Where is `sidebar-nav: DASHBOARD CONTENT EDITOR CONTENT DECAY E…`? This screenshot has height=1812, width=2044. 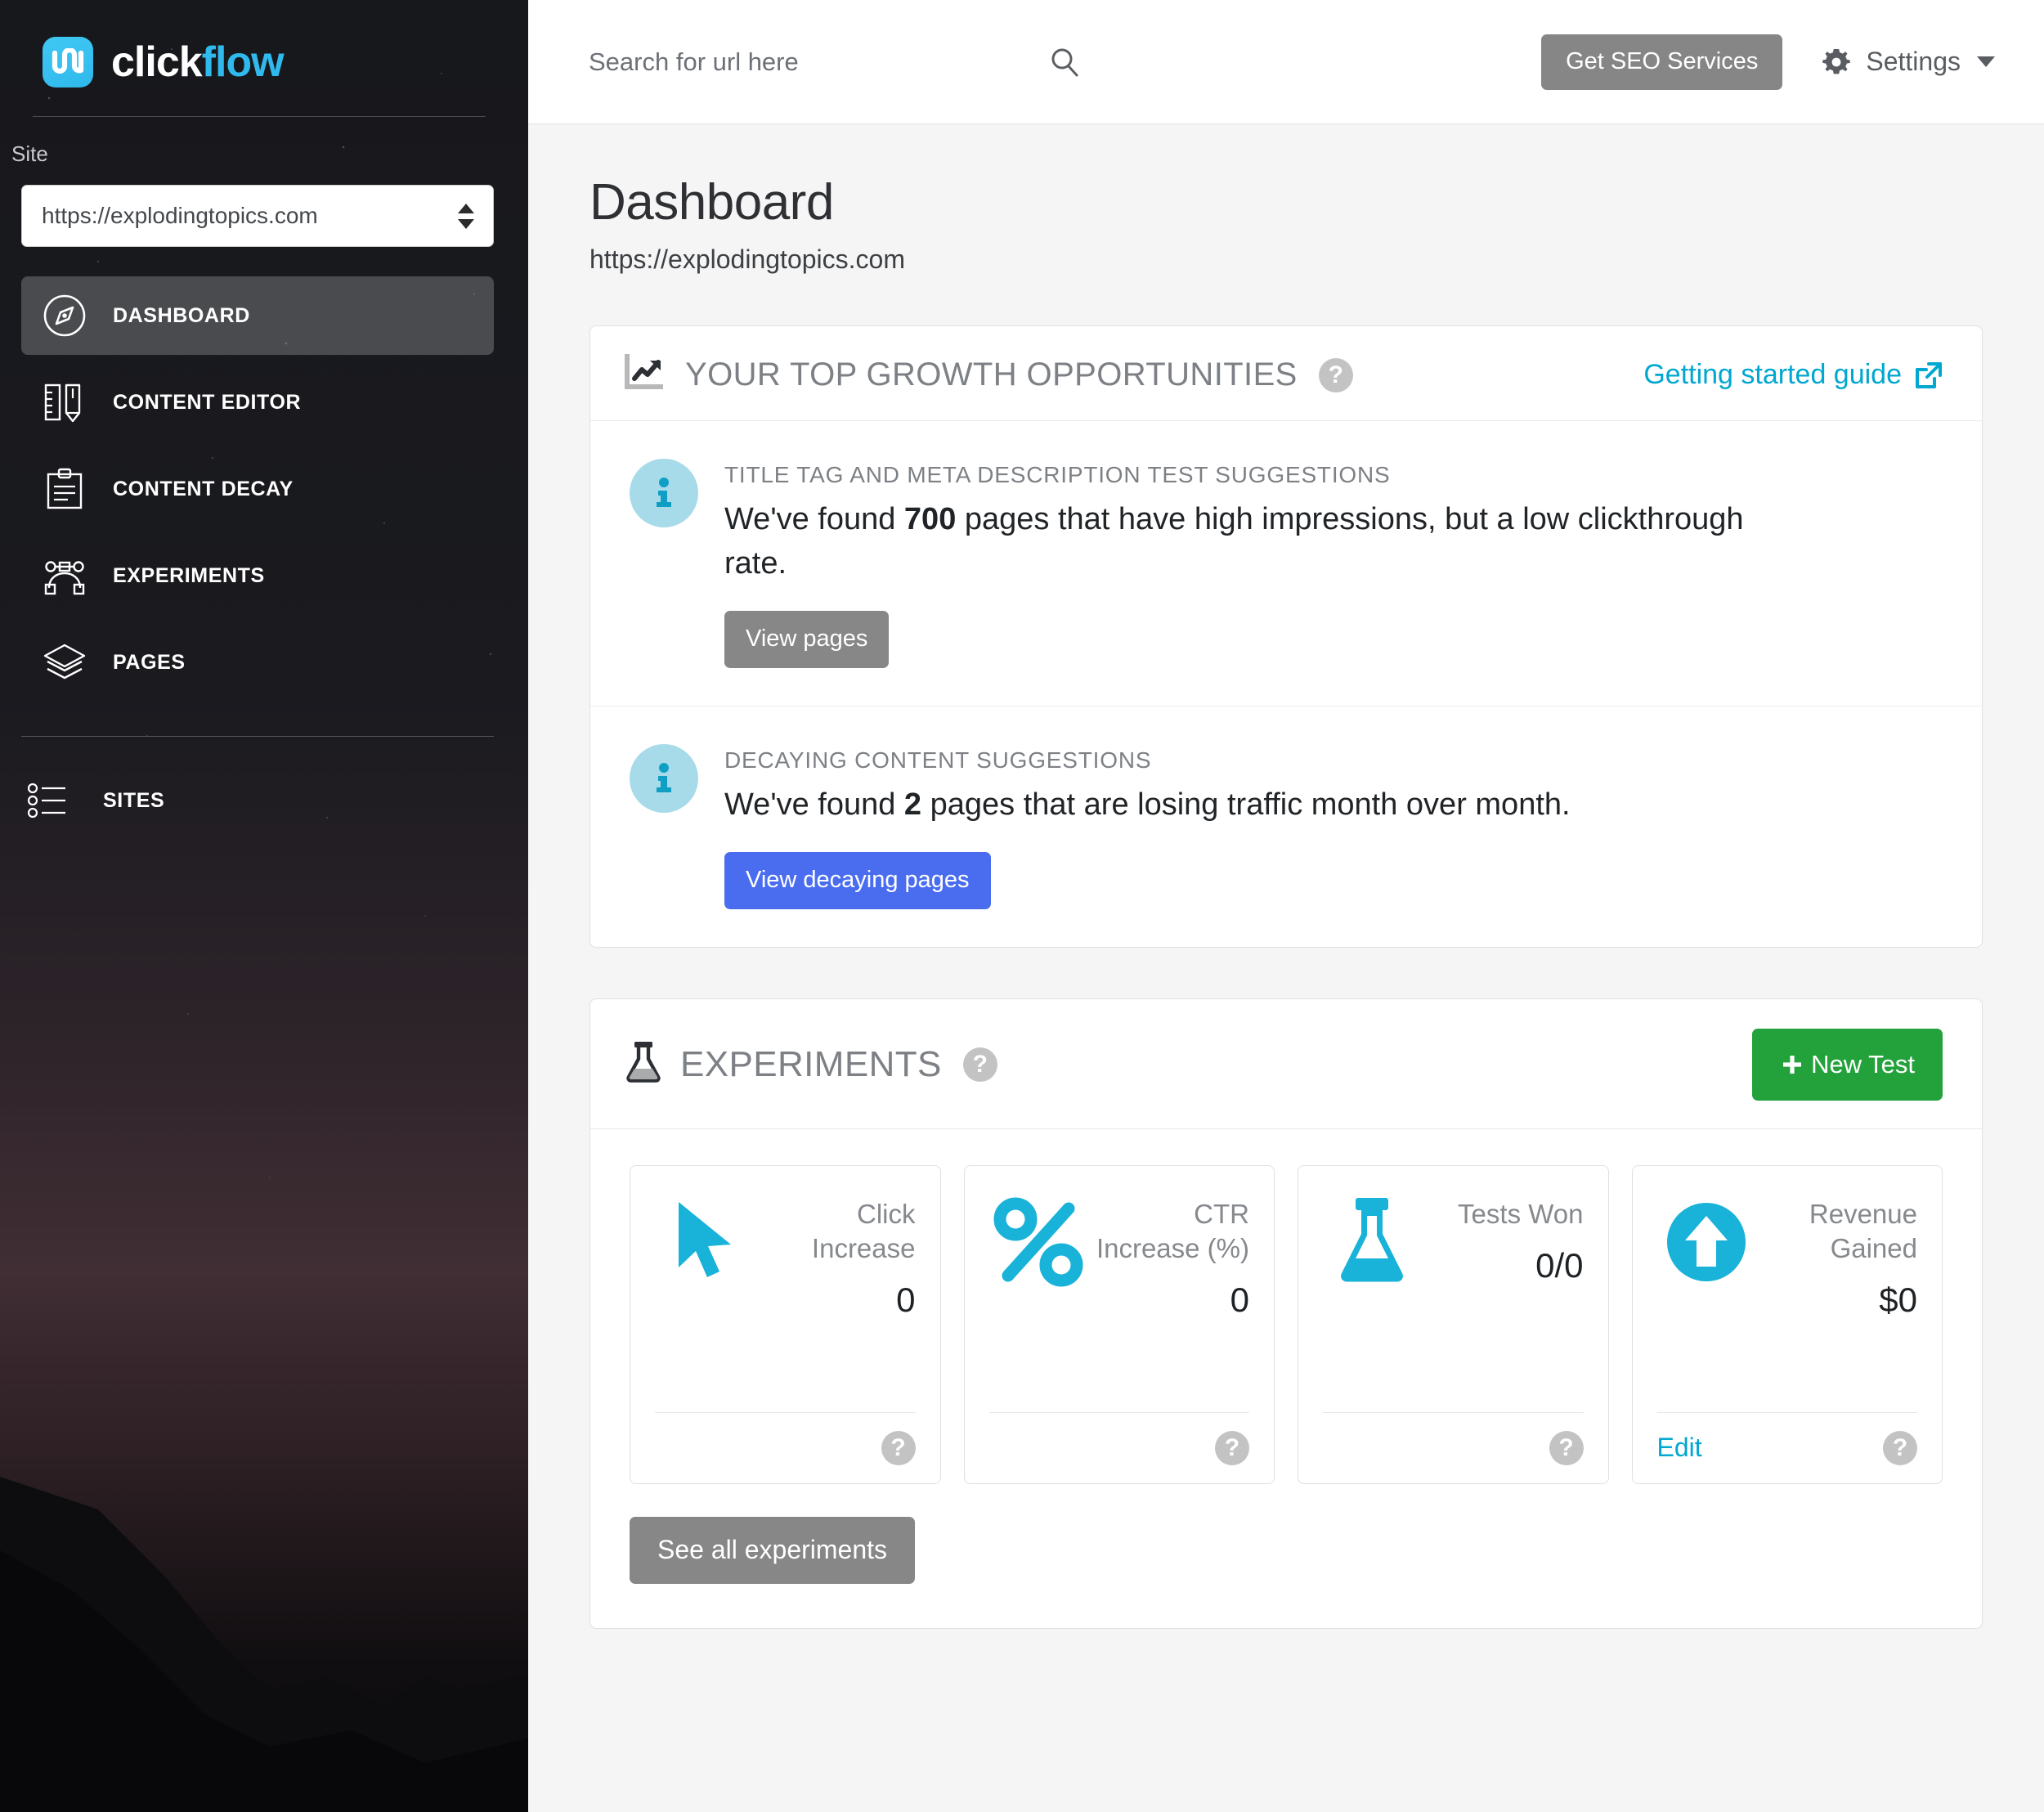
sidebar-nav: DASHBOARD CONTENT EDITOR CONTENT DECAY E… is located at coordinates (264, 489).